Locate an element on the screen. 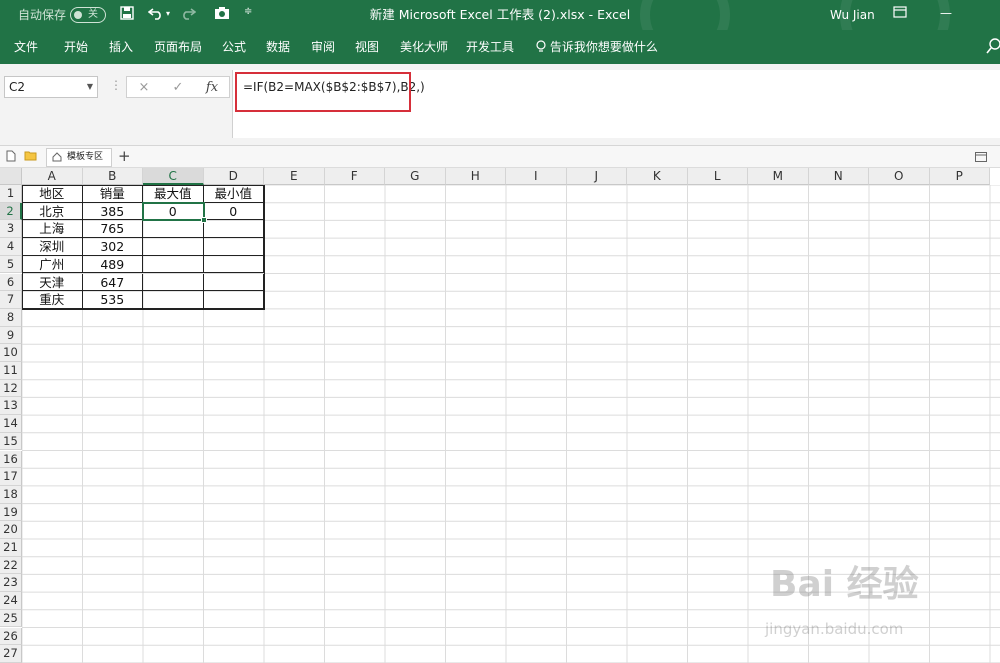  row-header: 23 is located at coordinates (11, 583).